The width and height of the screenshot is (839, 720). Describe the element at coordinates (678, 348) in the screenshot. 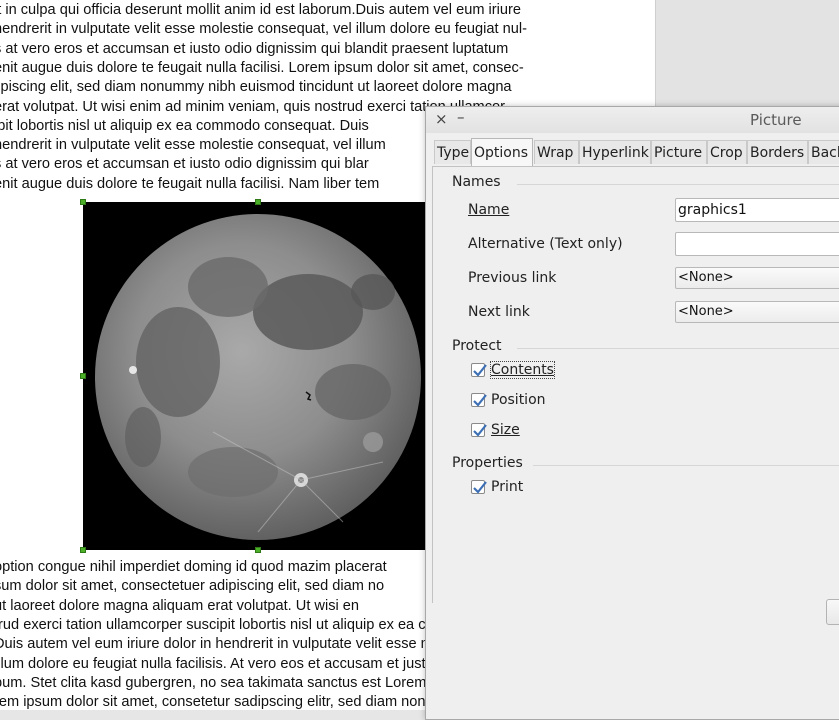

I see `protect-separator` at that location.